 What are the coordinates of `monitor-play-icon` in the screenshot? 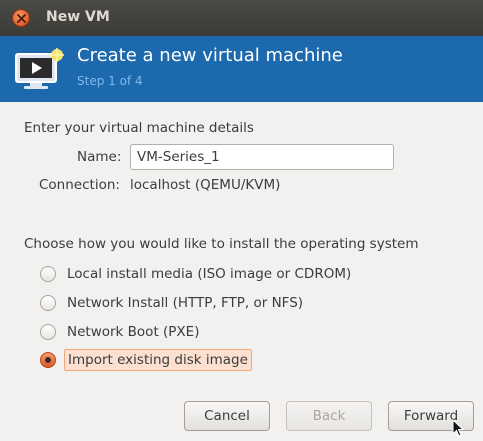 It's located at (39, 68).